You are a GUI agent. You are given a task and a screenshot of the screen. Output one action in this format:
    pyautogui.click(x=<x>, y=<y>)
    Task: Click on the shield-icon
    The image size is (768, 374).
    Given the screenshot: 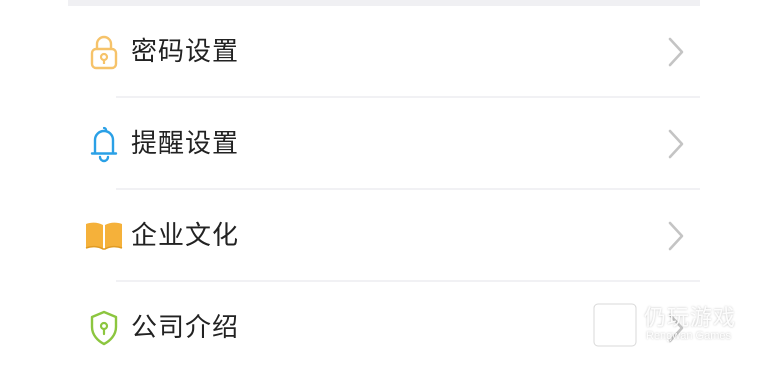 What is the action you would take?
    pyautogui.click(x=104, y=328)
    